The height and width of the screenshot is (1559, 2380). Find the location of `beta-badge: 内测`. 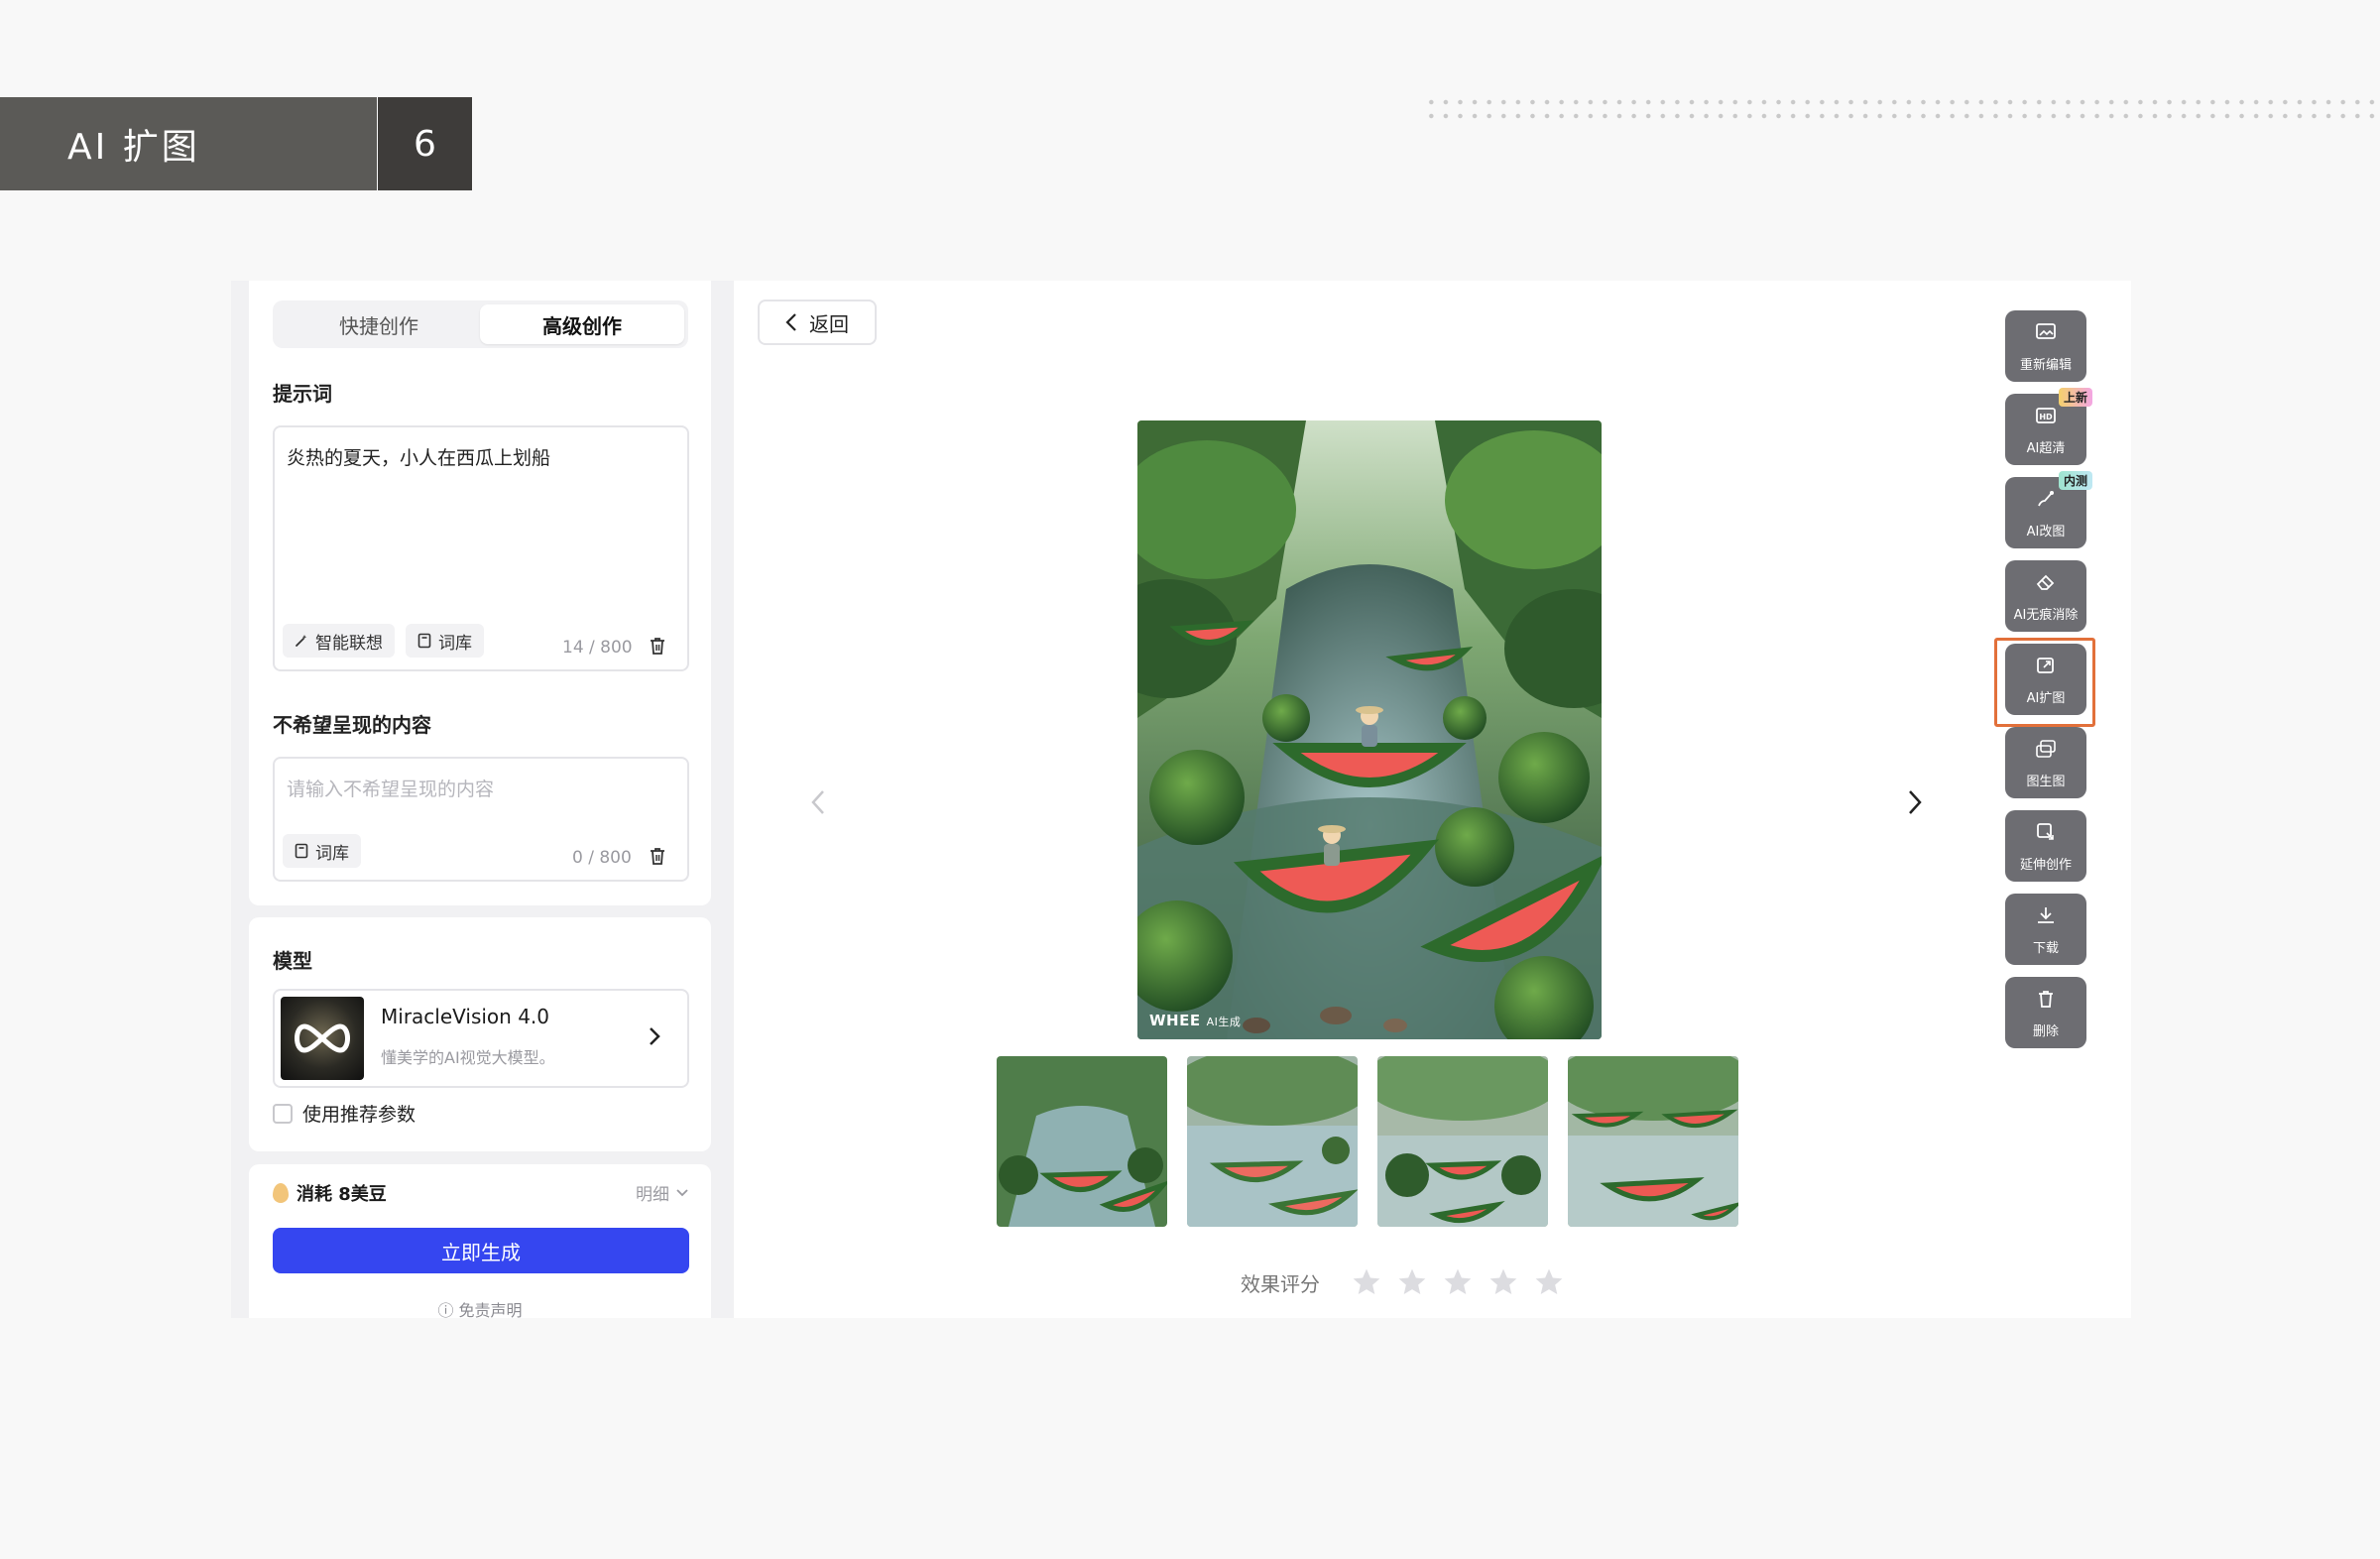

beta-badge: 内测 is located at coordinates (2075, 481).